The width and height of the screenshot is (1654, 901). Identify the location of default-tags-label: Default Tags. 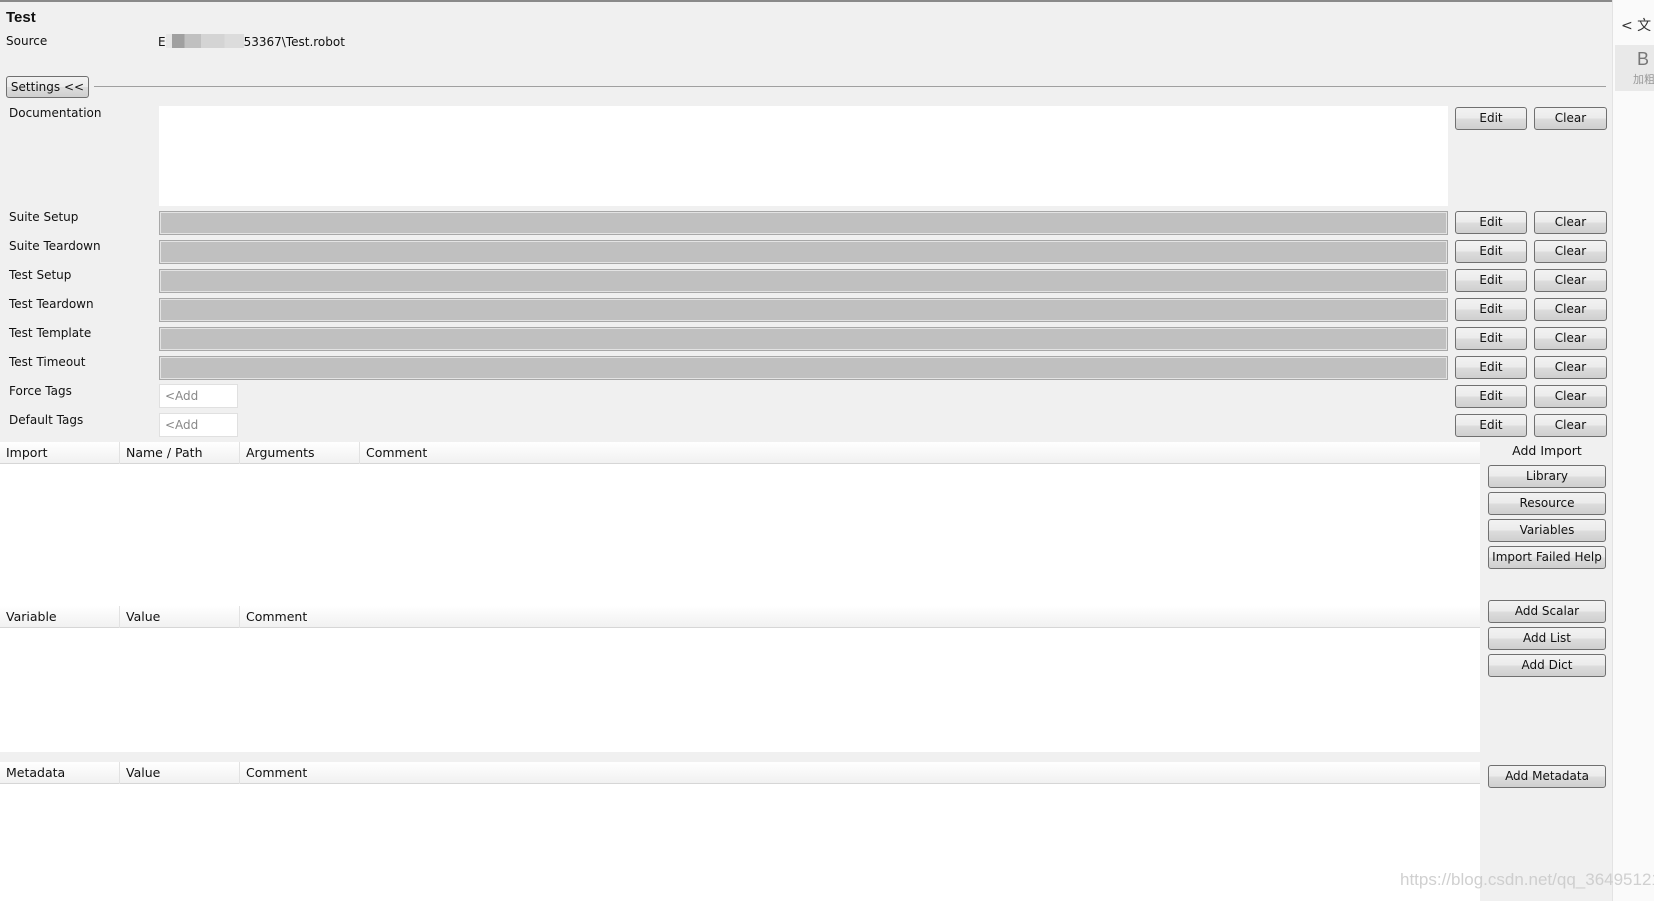
(46, 420).